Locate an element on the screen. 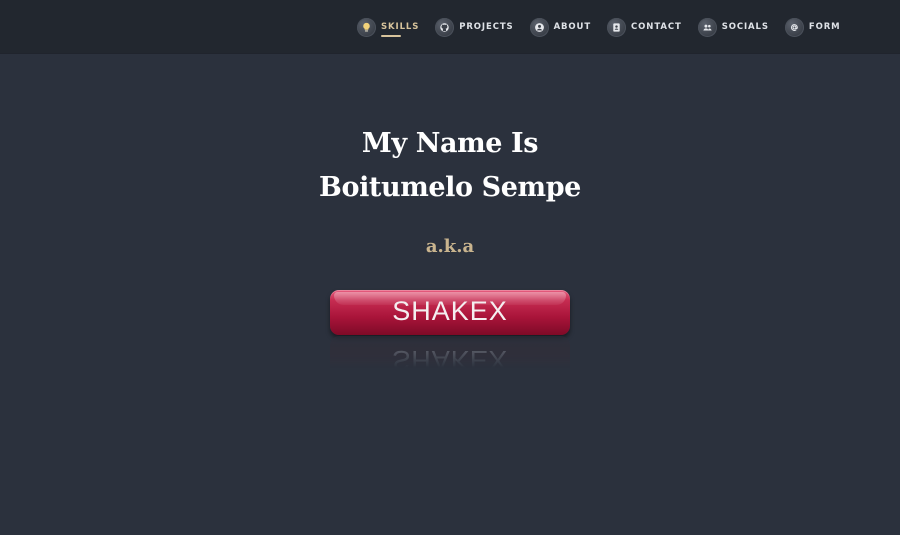  nav-item-socials: SOCIALS is located at coordinates (733, 27).